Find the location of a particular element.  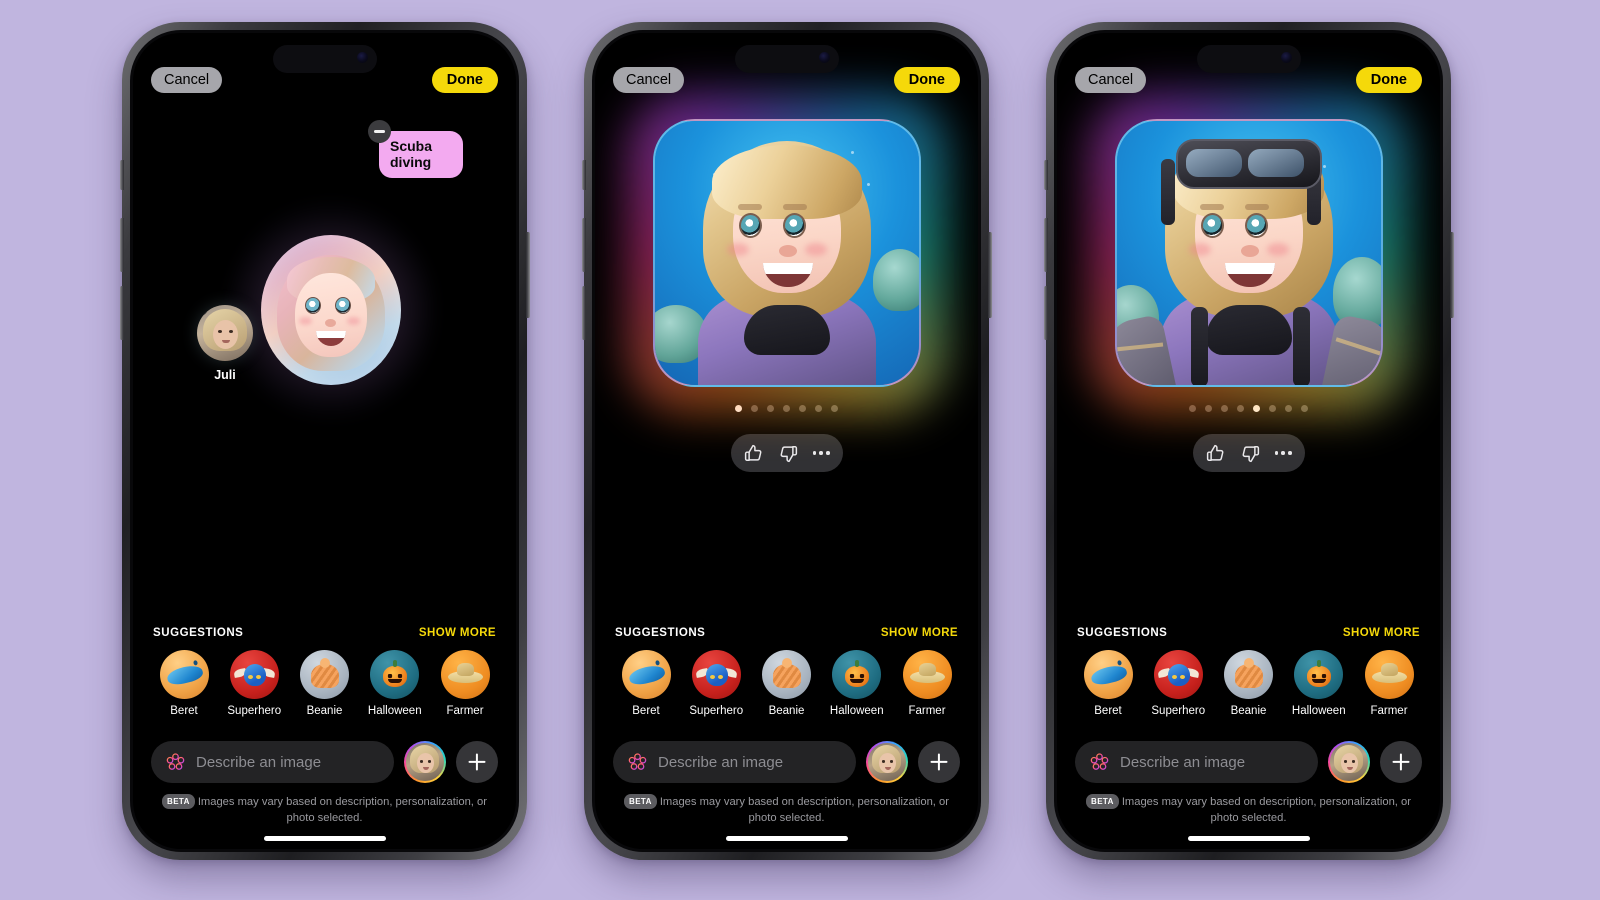

suggestion-label: Beret is located at coordinates (1108, 711).